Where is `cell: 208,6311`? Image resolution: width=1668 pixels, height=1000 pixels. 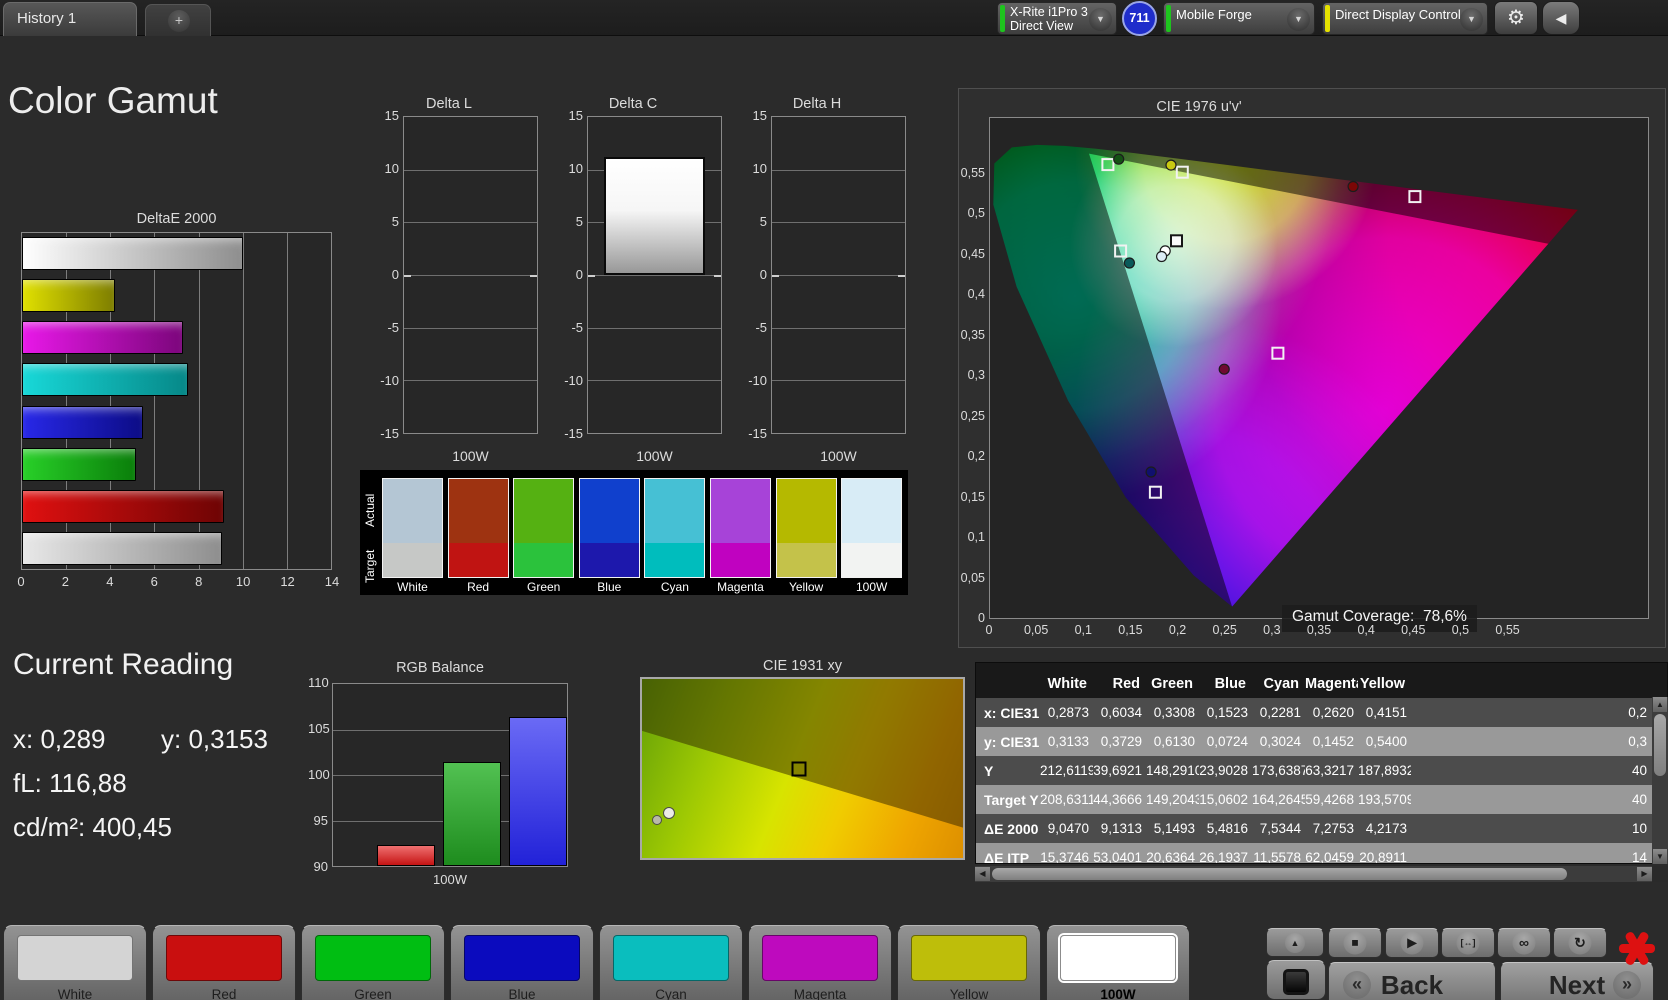
cell: 208,6311 is located at coordinates (1066, 799).